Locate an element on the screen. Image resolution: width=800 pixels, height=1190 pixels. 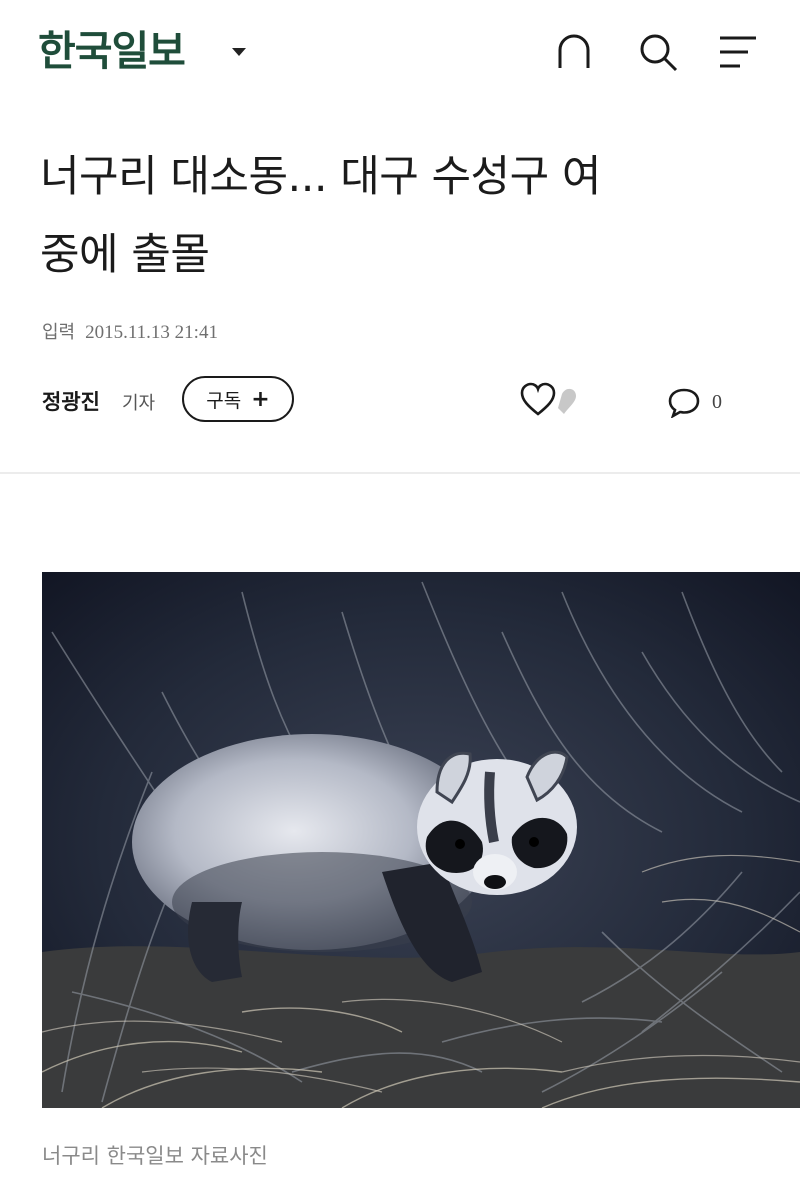
photo-caption: 너구리 한국일보 자료사진 is located at coordinates (155, 1156).